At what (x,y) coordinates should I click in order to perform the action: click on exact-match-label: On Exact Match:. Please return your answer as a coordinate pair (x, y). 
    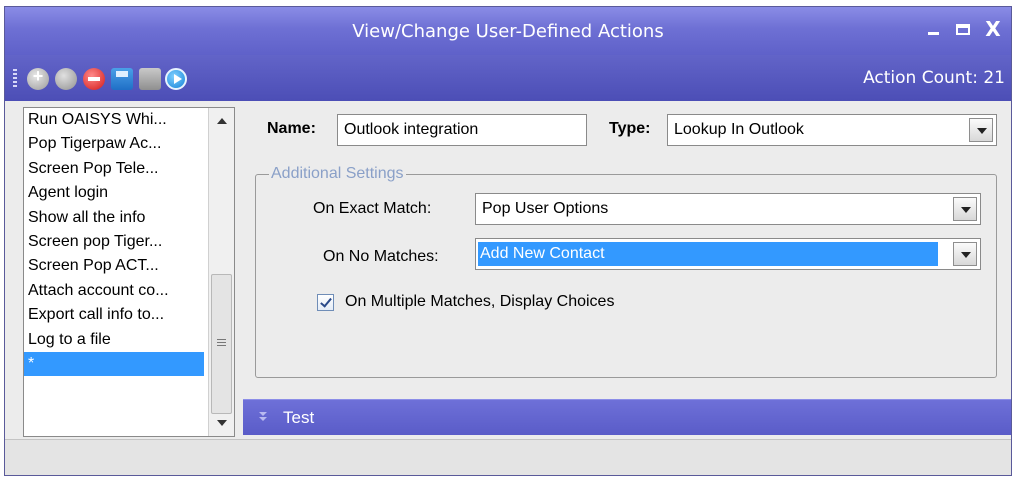
    Looking at the image, I should click on (372, 208).